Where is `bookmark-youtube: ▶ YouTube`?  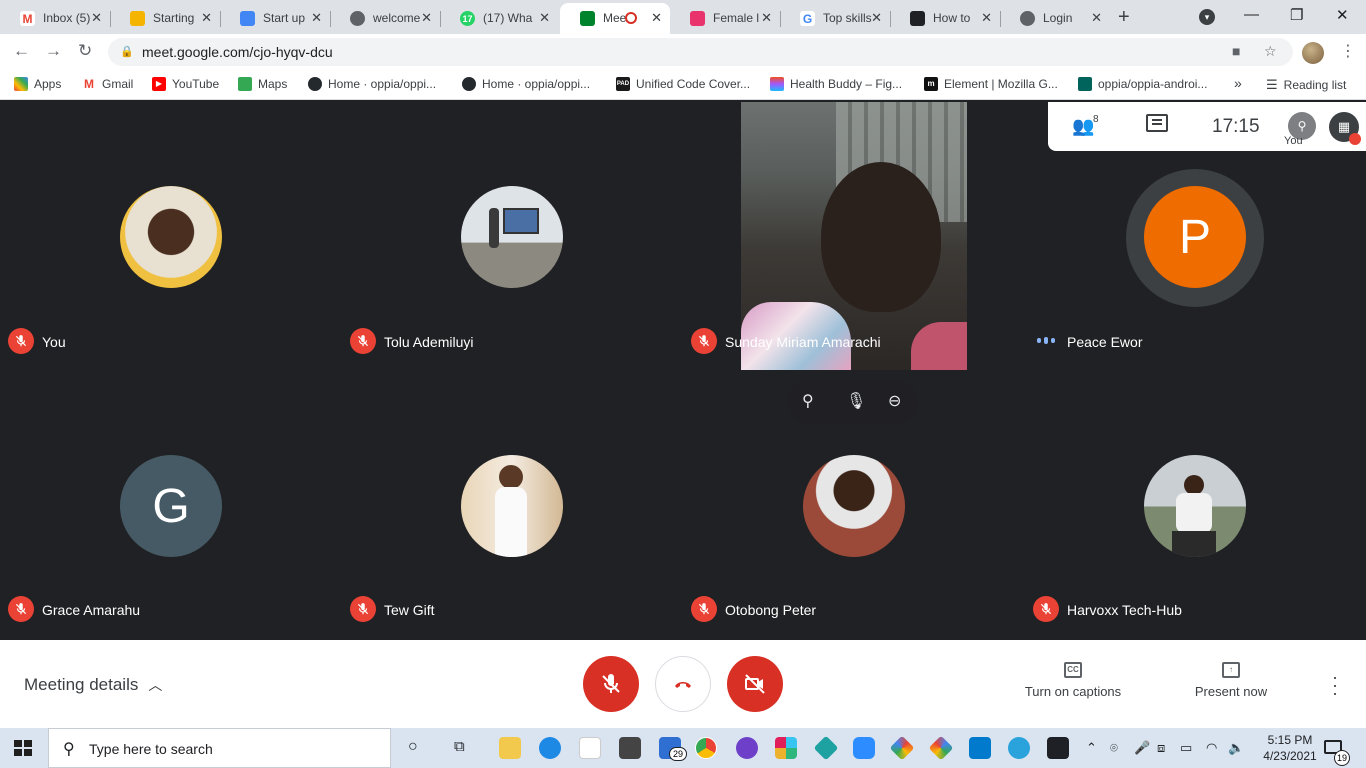 bookmark-youtube: ▶ YouTube is located at coordinates (185, 84).